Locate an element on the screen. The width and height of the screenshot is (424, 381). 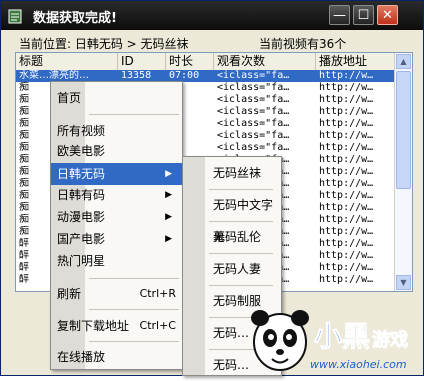
submenu-item-chinese-subs: 无码中文字幕 is located at coordinates (232, 216).